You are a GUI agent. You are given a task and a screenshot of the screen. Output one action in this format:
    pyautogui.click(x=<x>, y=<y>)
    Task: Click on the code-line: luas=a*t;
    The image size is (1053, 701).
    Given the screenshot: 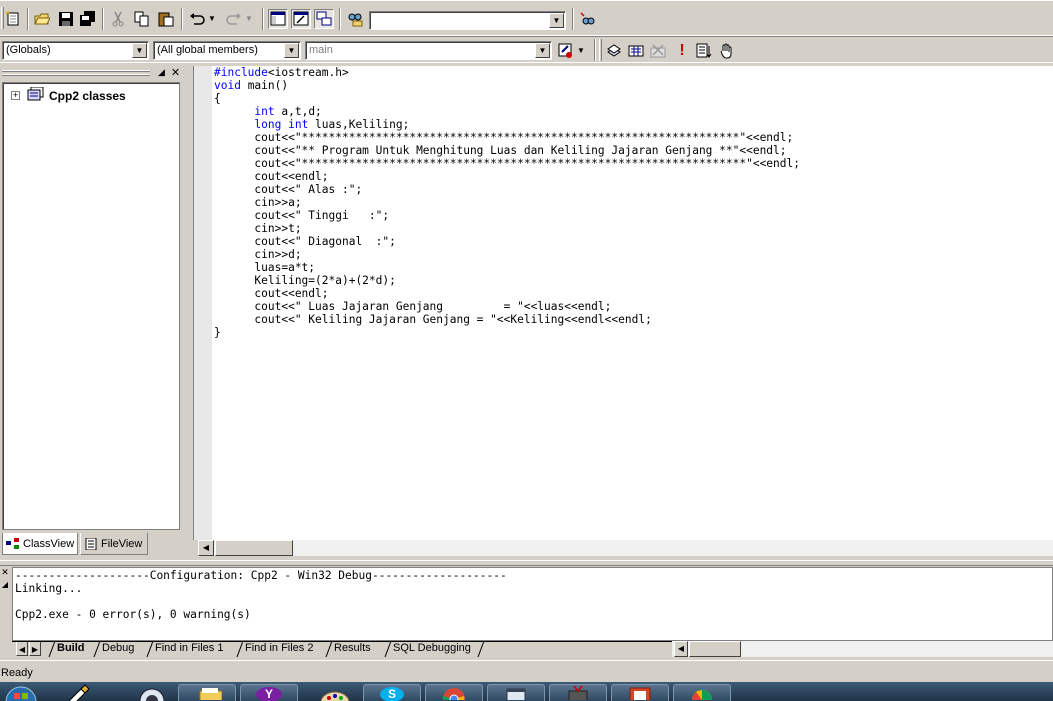 What is the action you would take?
    pyautogui.click(x=507, y=267)
    